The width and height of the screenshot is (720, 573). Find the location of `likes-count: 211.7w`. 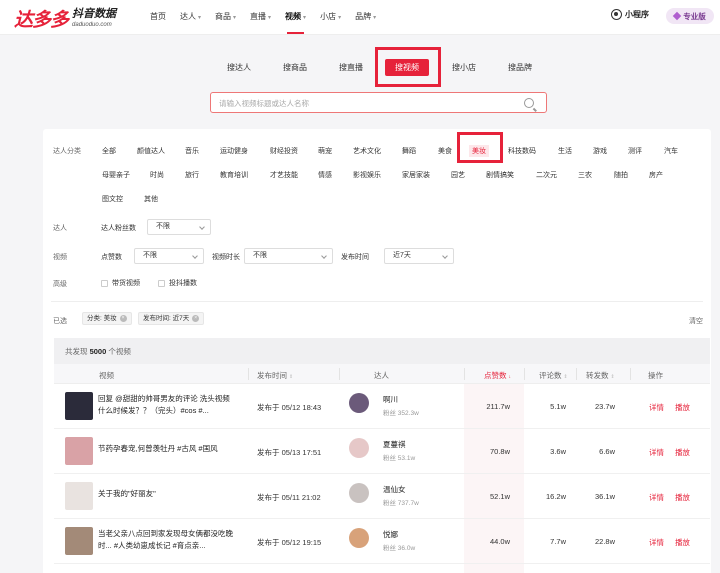

likes-count: 211.7w is located at coordinates (498, 406).